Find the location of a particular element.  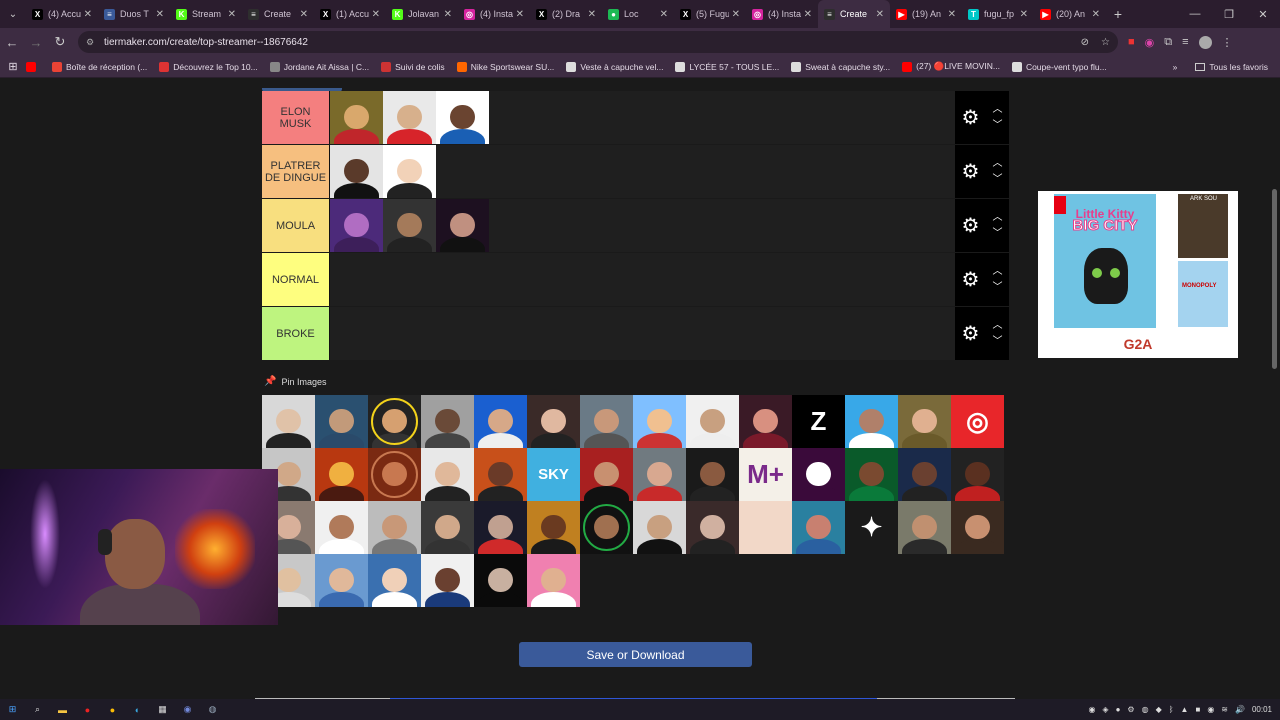

pool-image: M+ is located at coordinates (765, 474).